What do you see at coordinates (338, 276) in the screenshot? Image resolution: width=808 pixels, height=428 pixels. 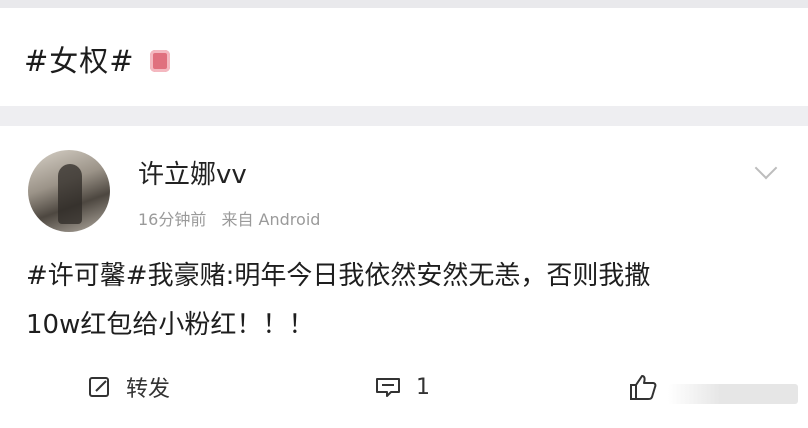 I see `post-content-line-1: #许可馨#我豪赌:明年今日我依然安然无恙，否则我撒` at bounding box center [338, 276].